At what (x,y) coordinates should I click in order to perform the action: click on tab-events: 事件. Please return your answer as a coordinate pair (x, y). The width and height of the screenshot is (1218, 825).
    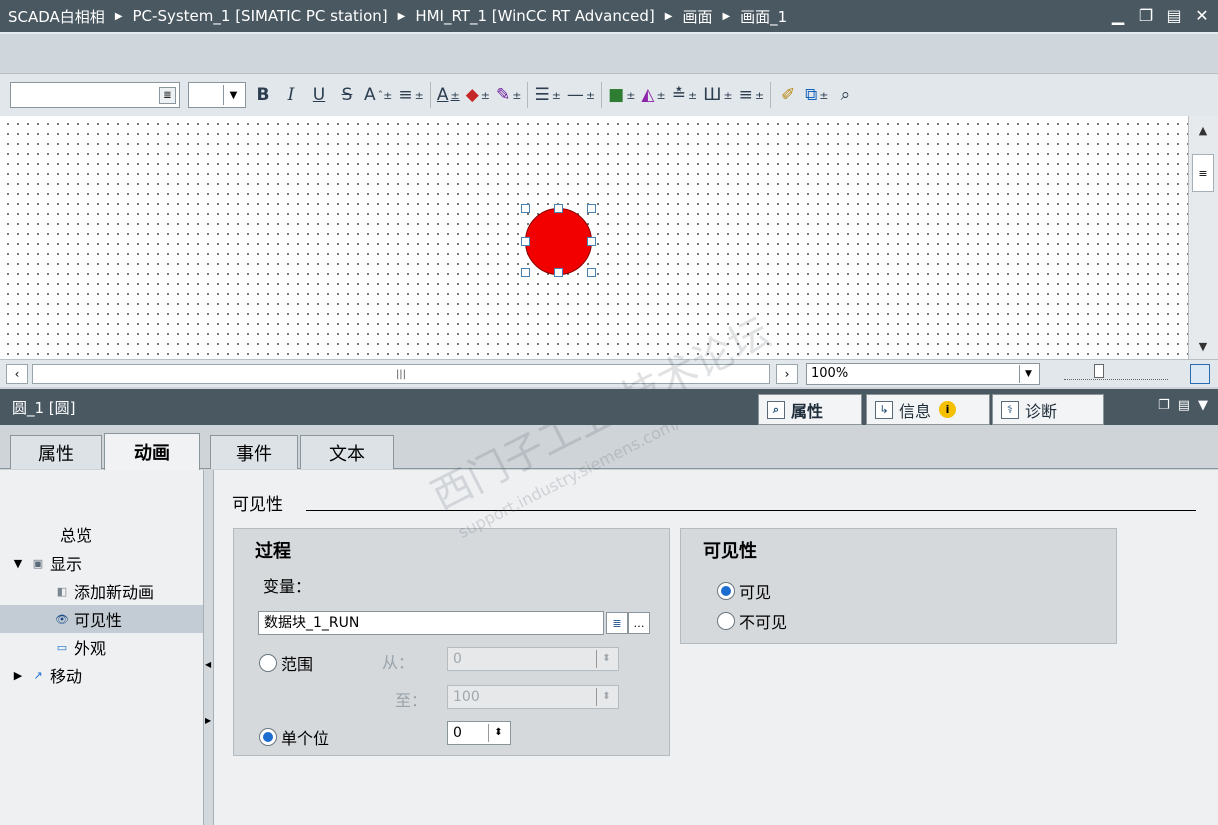
    Looking at the image, I should click on (254, 452).